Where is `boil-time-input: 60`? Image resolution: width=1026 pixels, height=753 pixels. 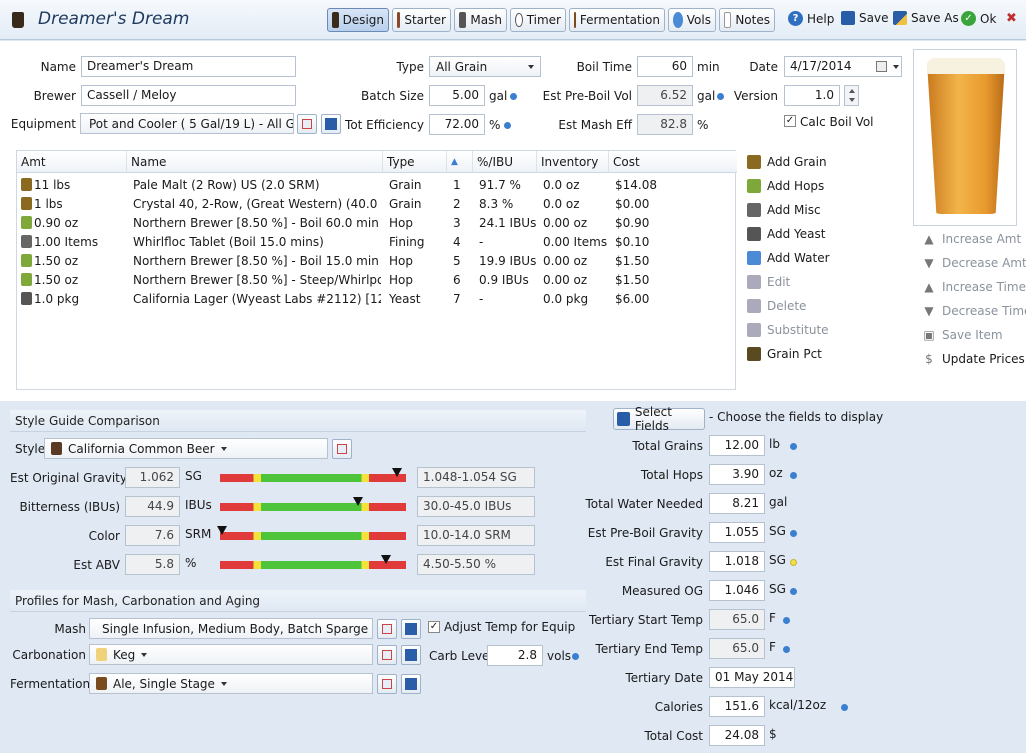
boil-time-input: 60 is located at coordinates (665, 66).